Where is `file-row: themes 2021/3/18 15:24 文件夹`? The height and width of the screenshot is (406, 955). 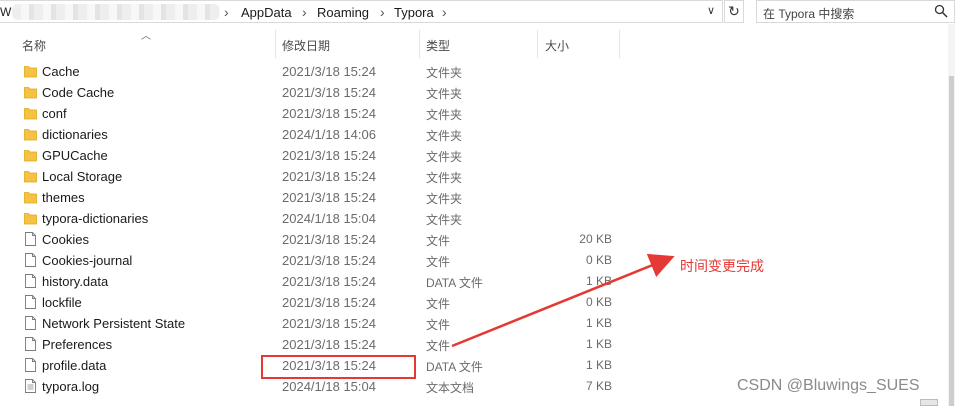 file-row: themes 2021/3/18 15:24 文件夹 is located at coordinates (474, 197).